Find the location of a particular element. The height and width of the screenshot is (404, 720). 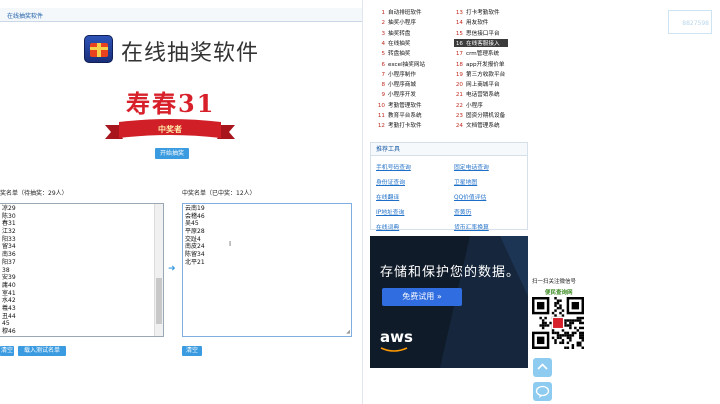

tool-link: IP地址查询 is located at coordinates (390, 211).